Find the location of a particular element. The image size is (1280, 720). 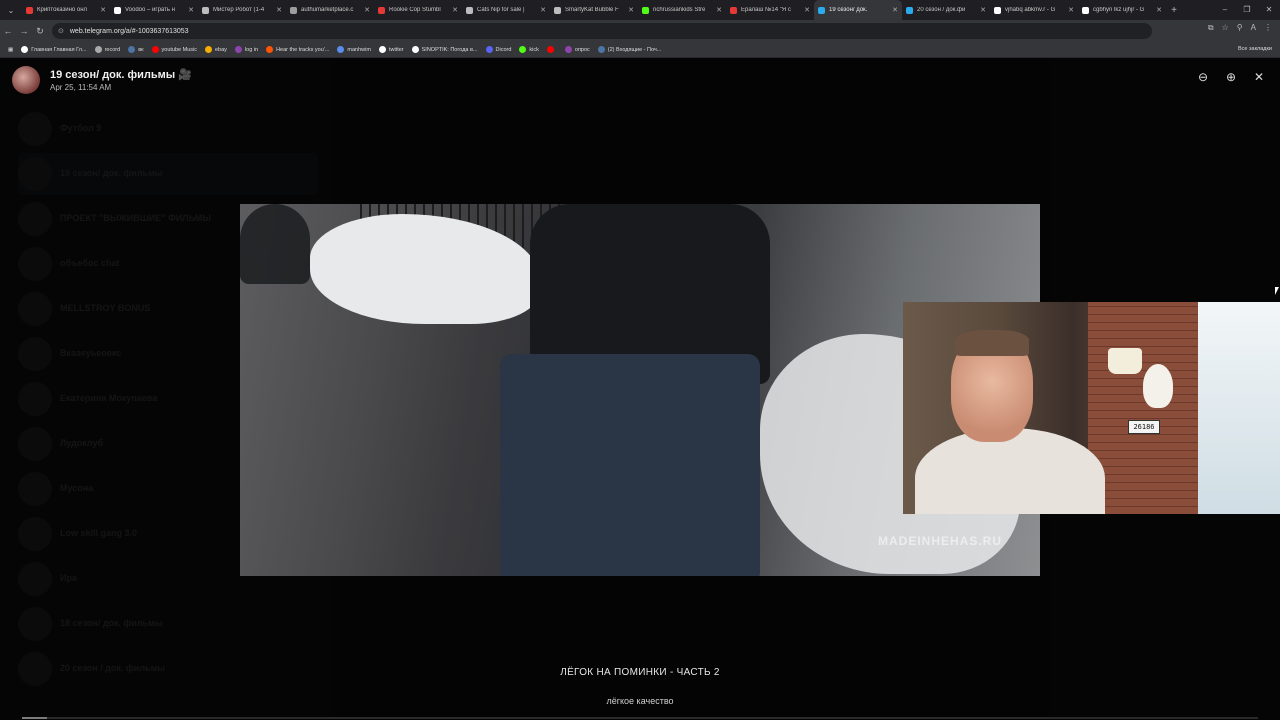

maximize-icon: ❐ is located at coordinates (1247, 10).